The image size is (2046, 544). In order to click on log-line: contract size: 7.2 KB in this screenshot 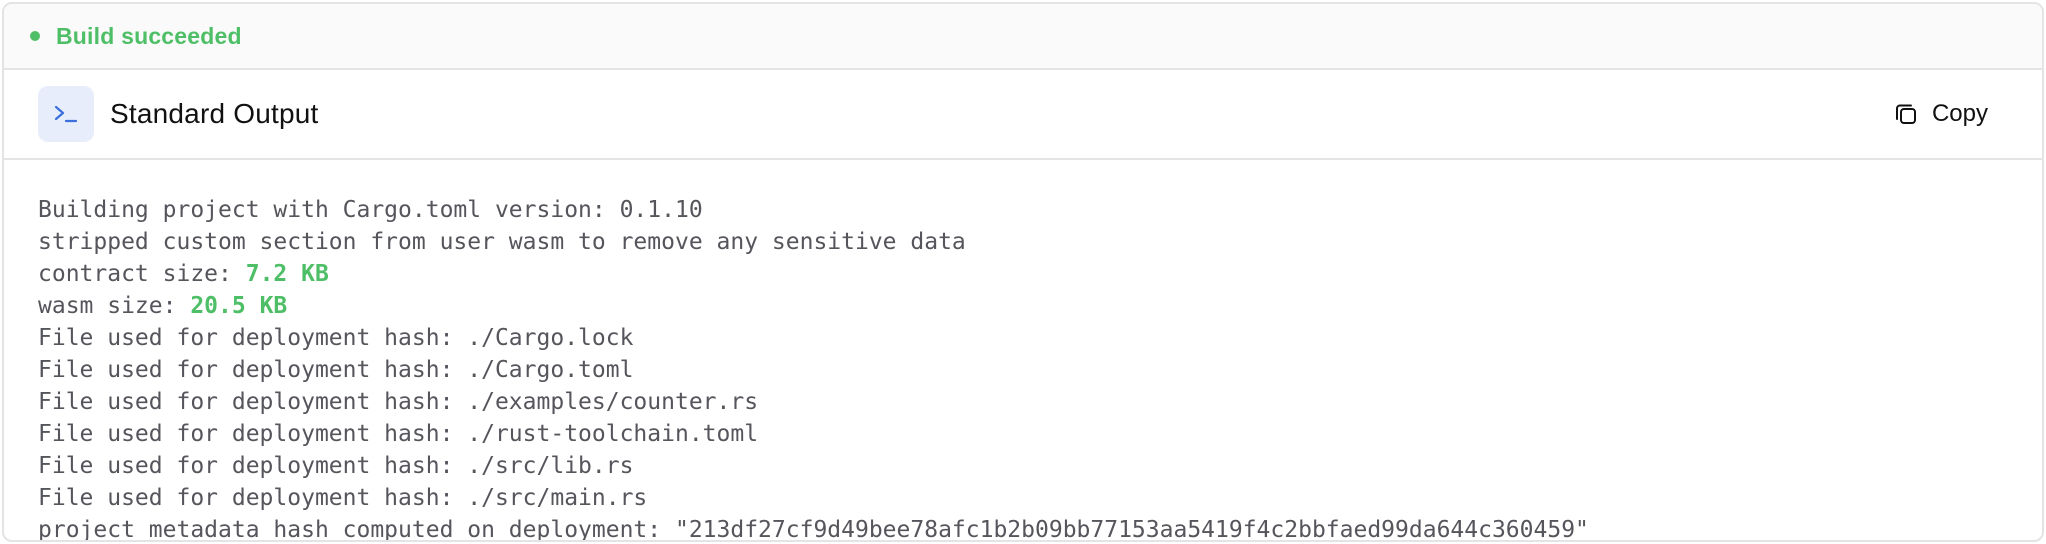, I will do `click(1040, 274)`.